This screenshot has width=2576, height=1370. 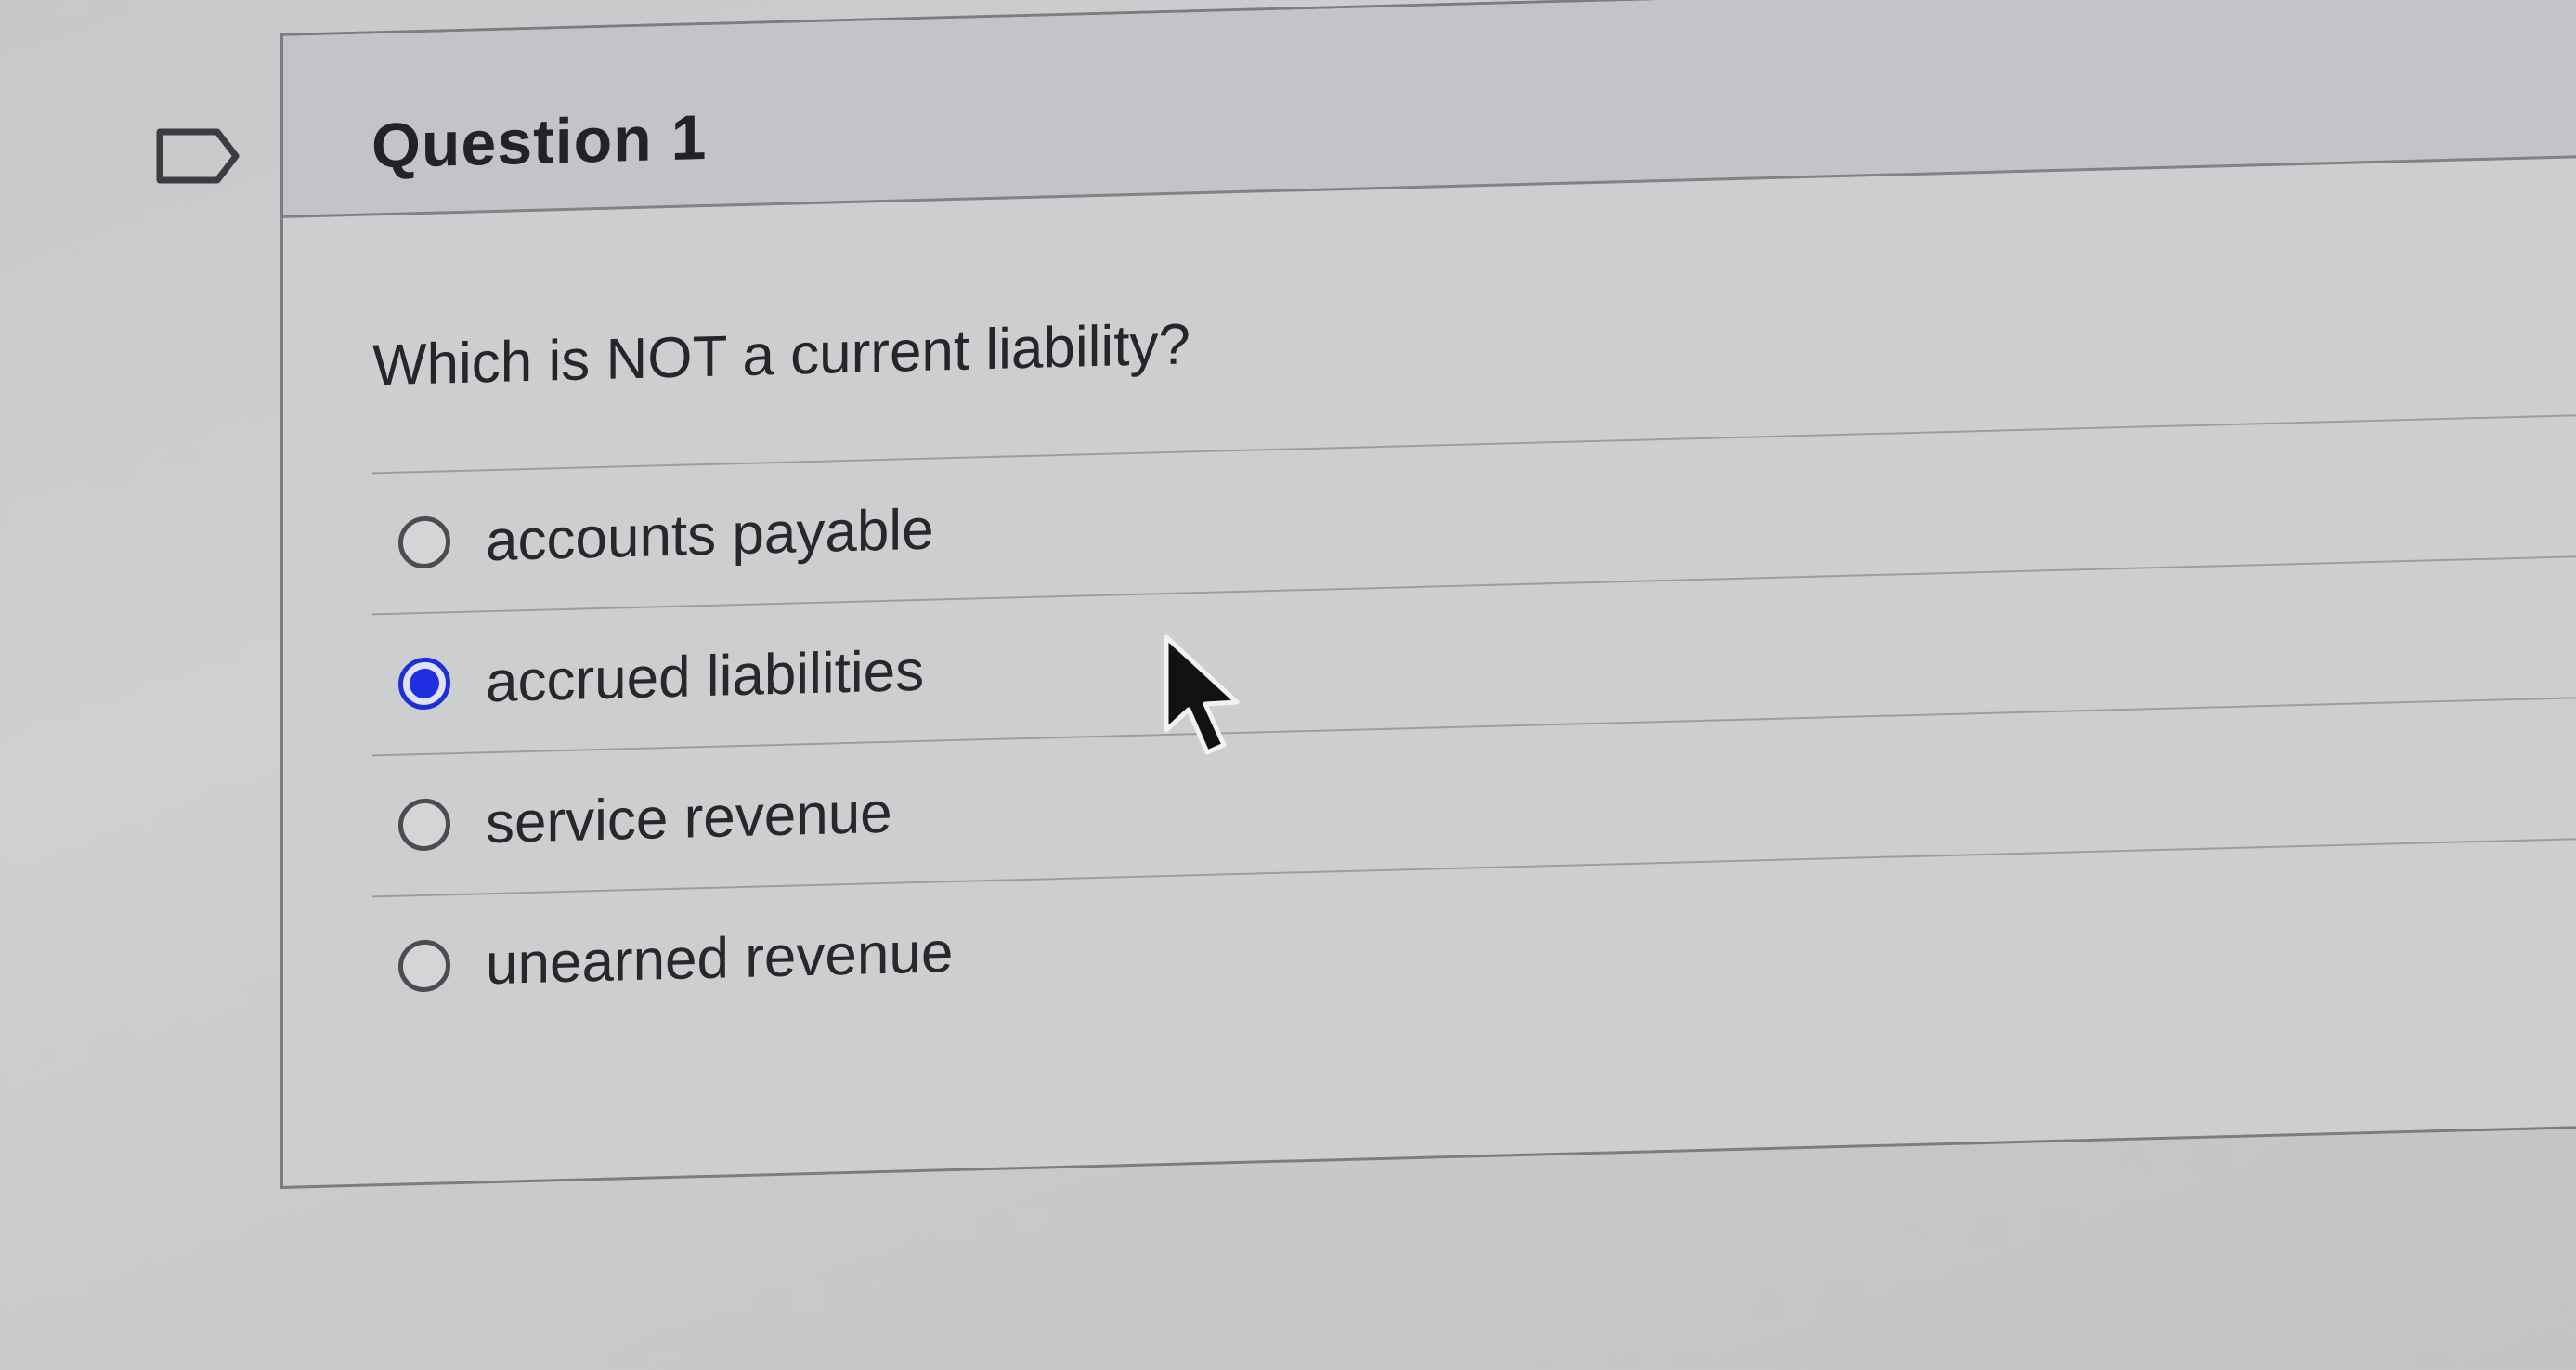 What do you see at coordinates (705, 675) in the screenshot?
I see `option-label: accrued liabilities` at bounding box center [705, 675].